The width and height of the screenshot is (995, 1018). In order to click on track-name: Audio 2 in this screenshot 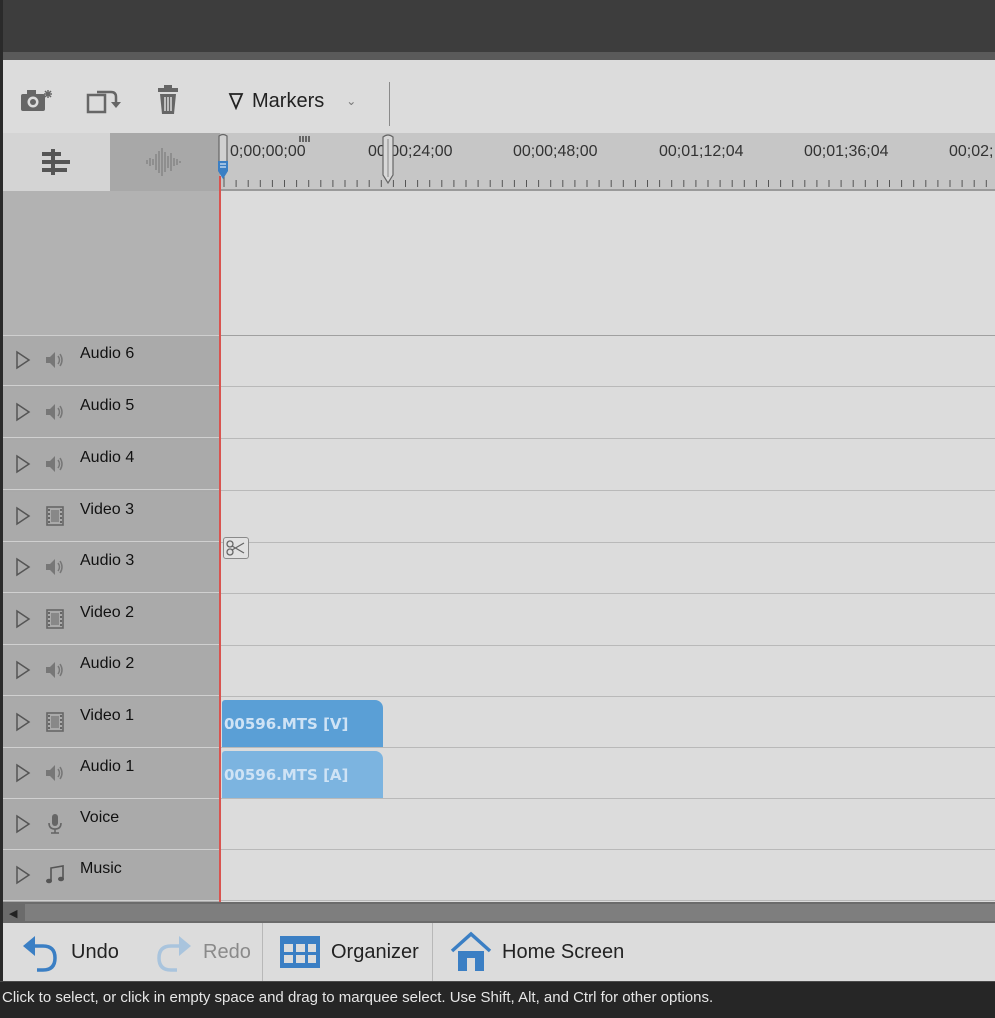, I will do `click(107, 663)`.